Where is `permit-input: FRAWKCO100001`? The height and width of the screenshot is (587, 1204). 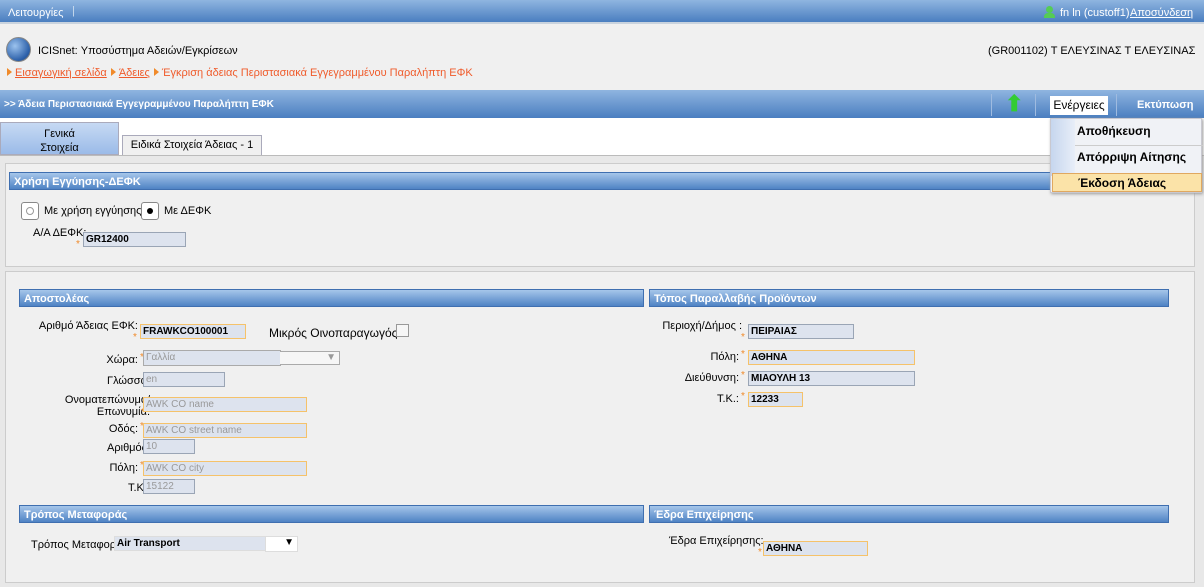 permit-input: FRAWKCO100001 is located at coordinates (193, 331).